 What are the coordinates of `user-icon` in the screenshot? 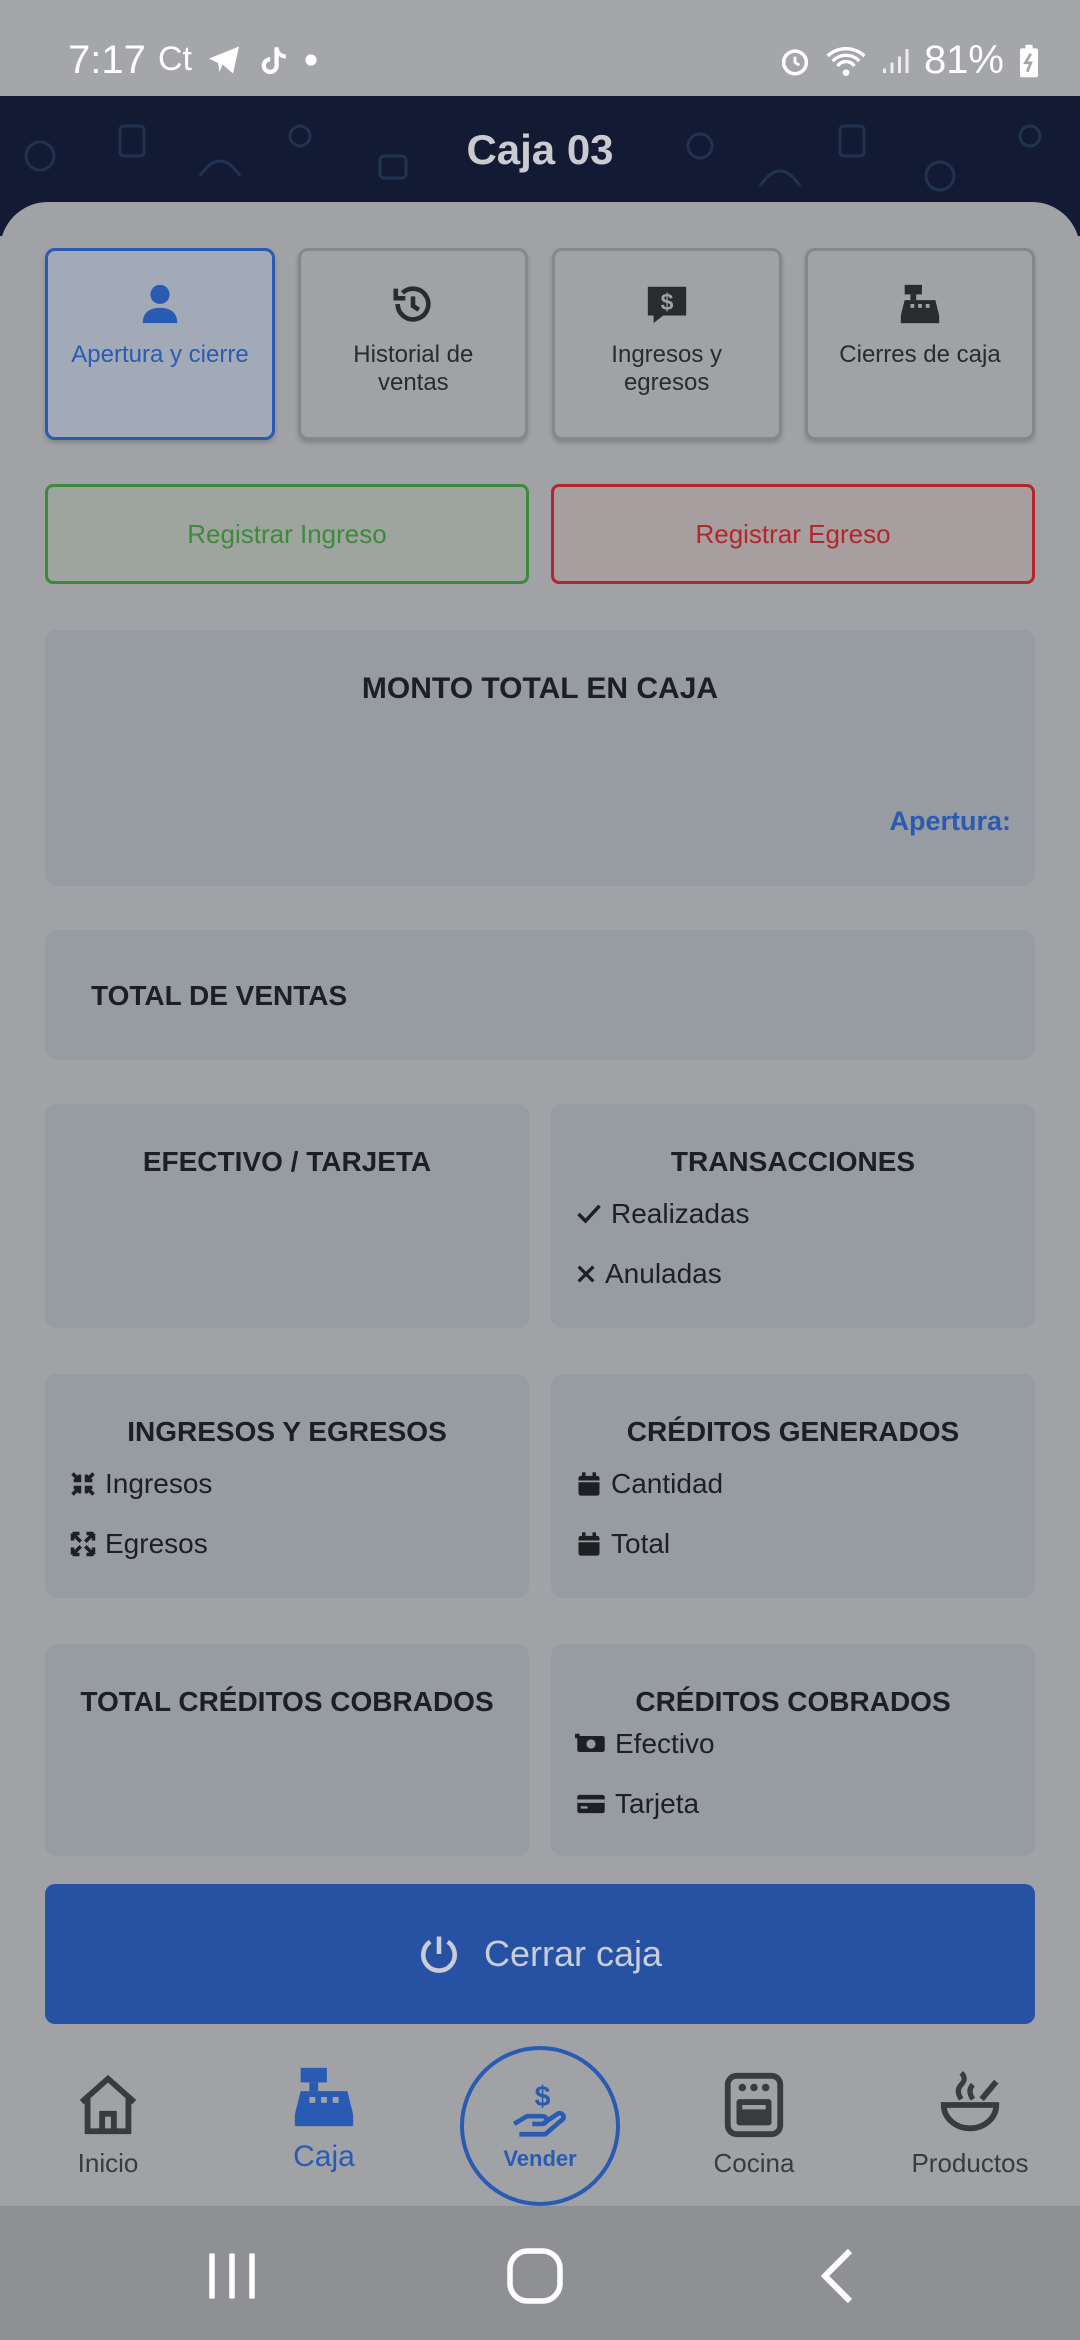 It's located at (160, 304).